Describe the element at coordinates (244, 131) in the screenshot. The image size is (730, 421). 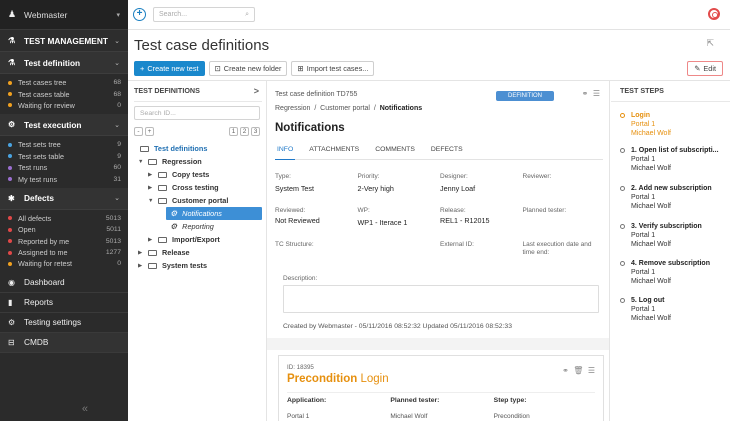
I see `level-2-button: 2` at that location.